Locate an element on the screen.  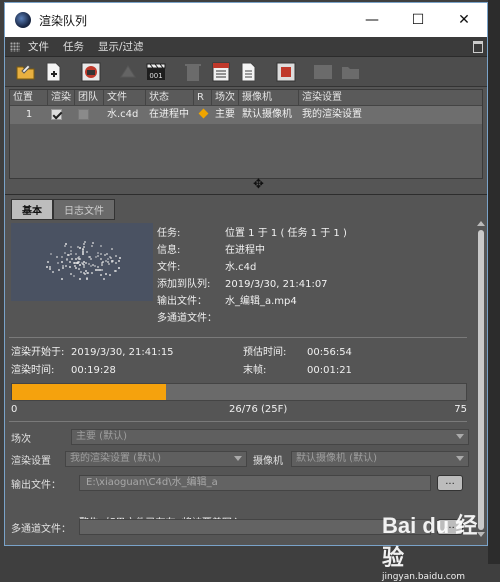
render-settings-label: 渲染设置 is located at coordinates (31, 461).